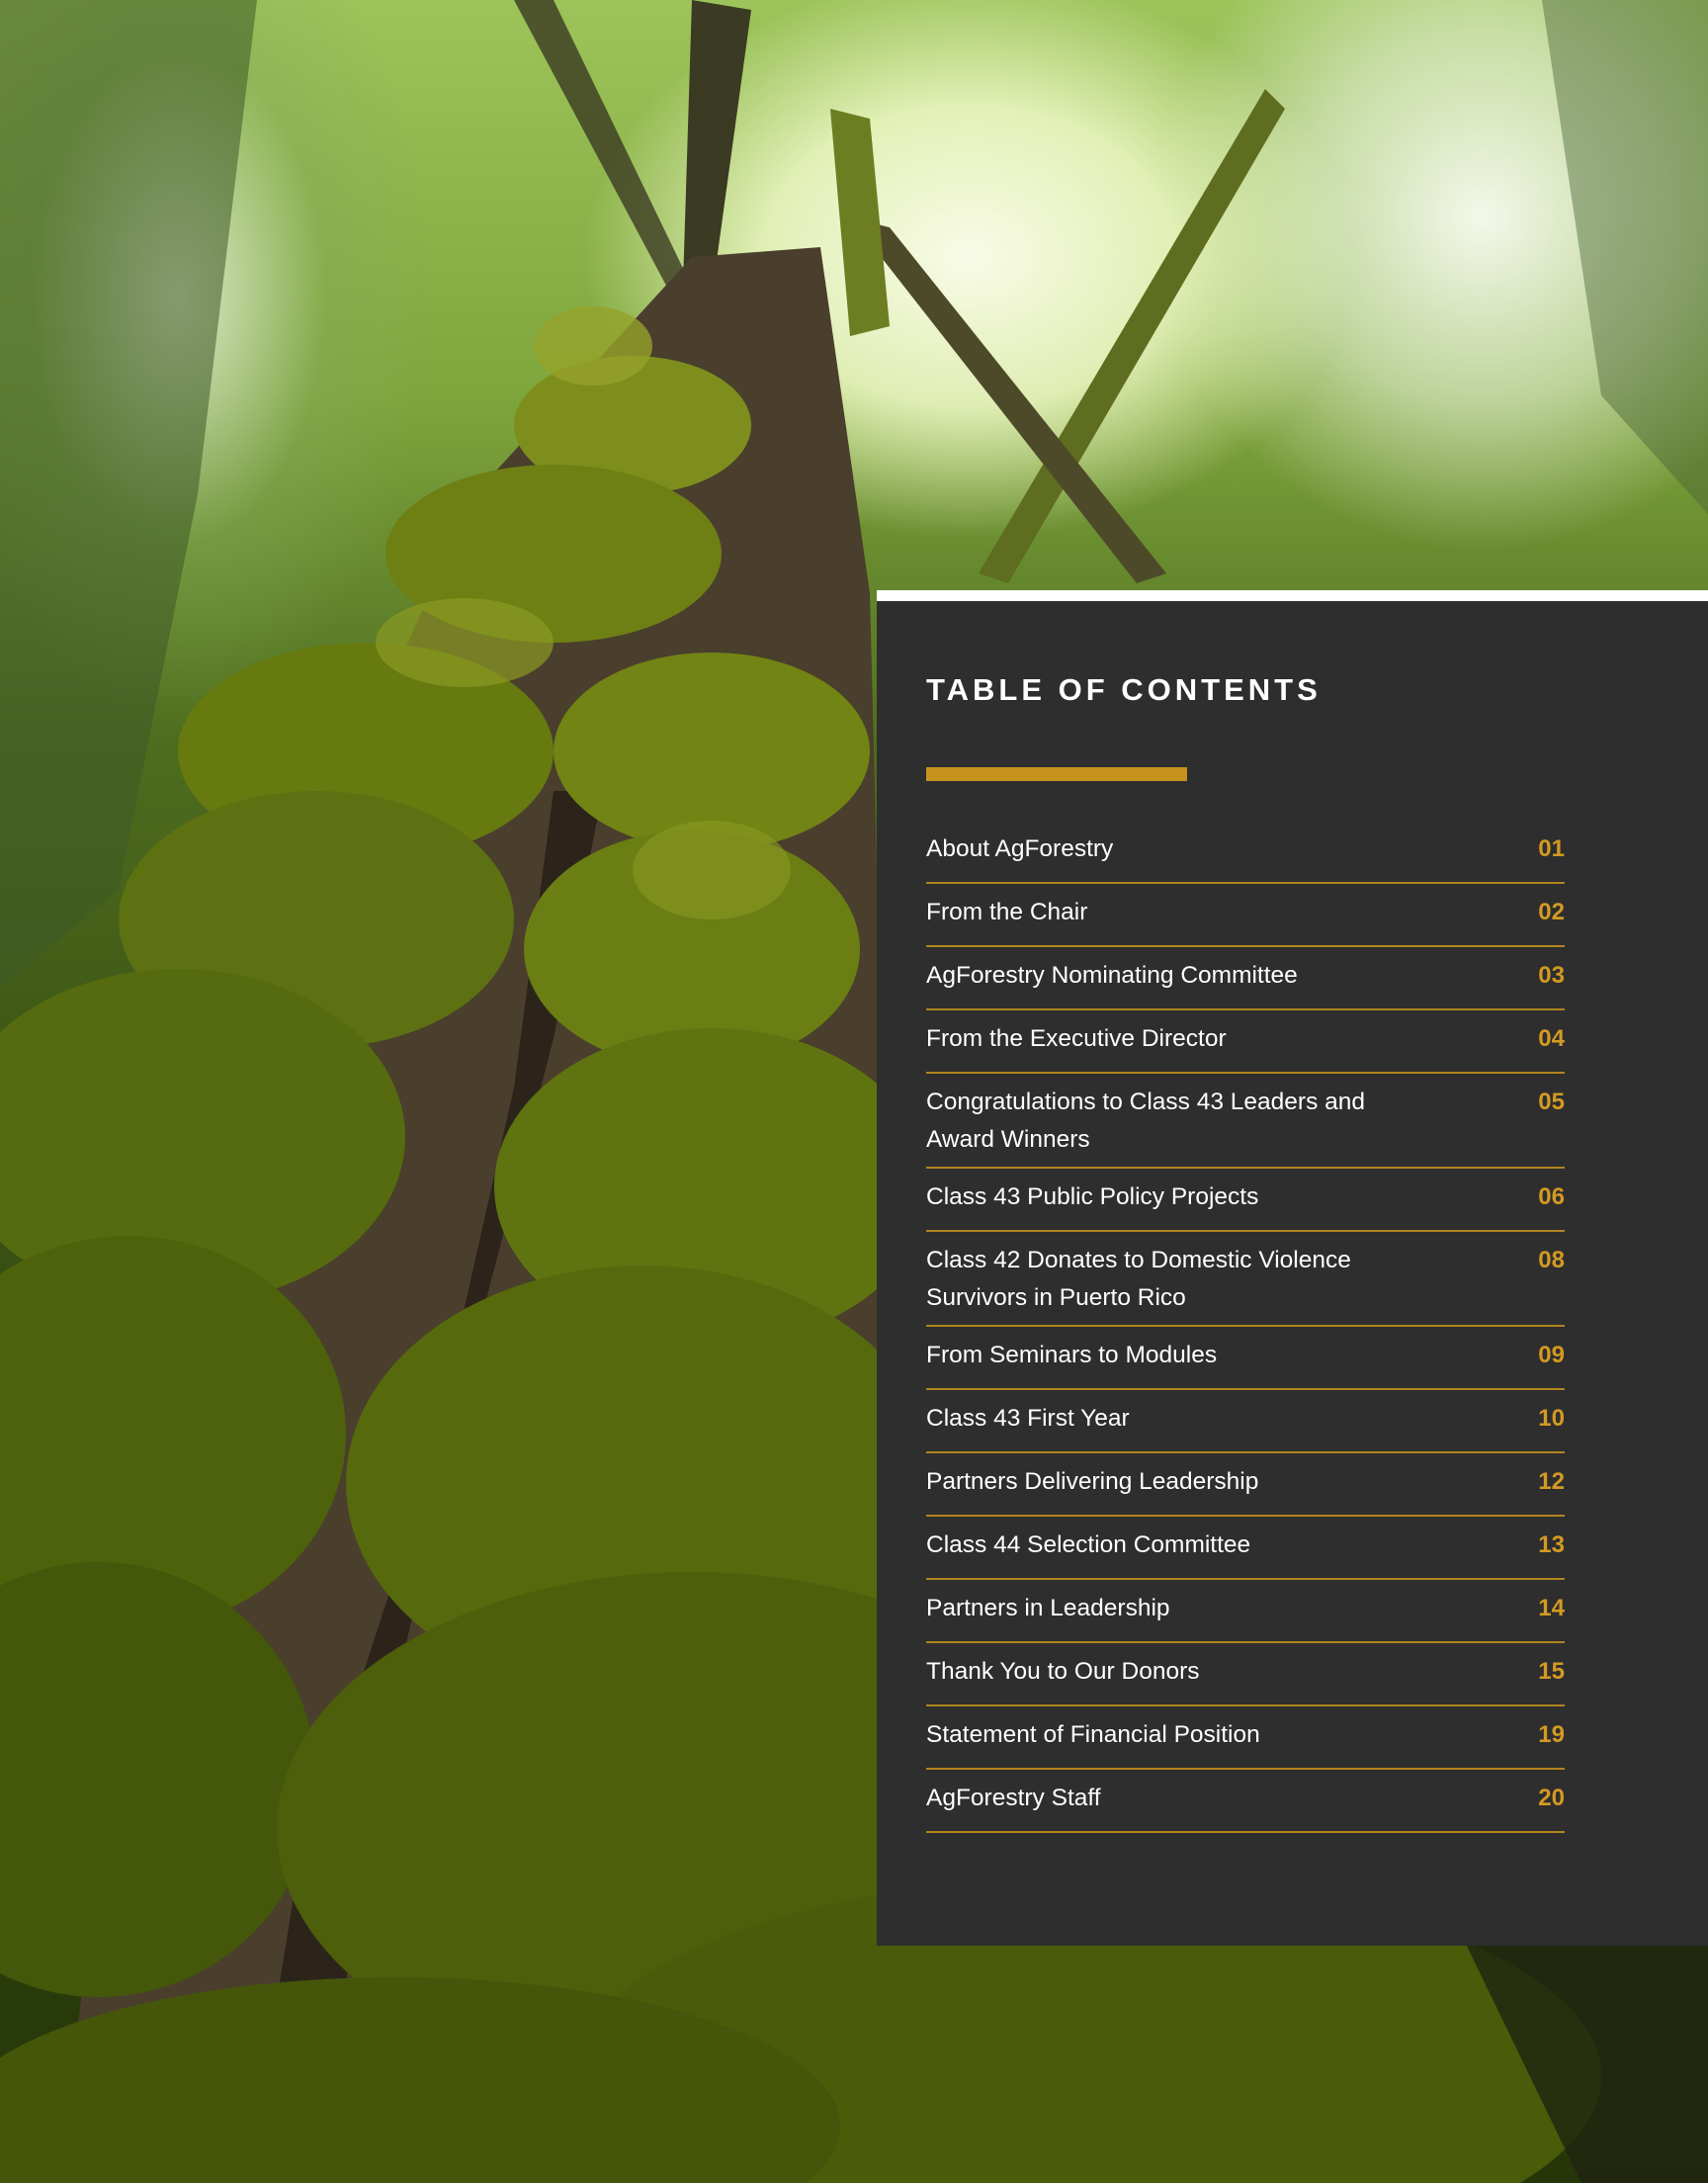  I want to click on toc-item-page: 02, so click(1552, 912).